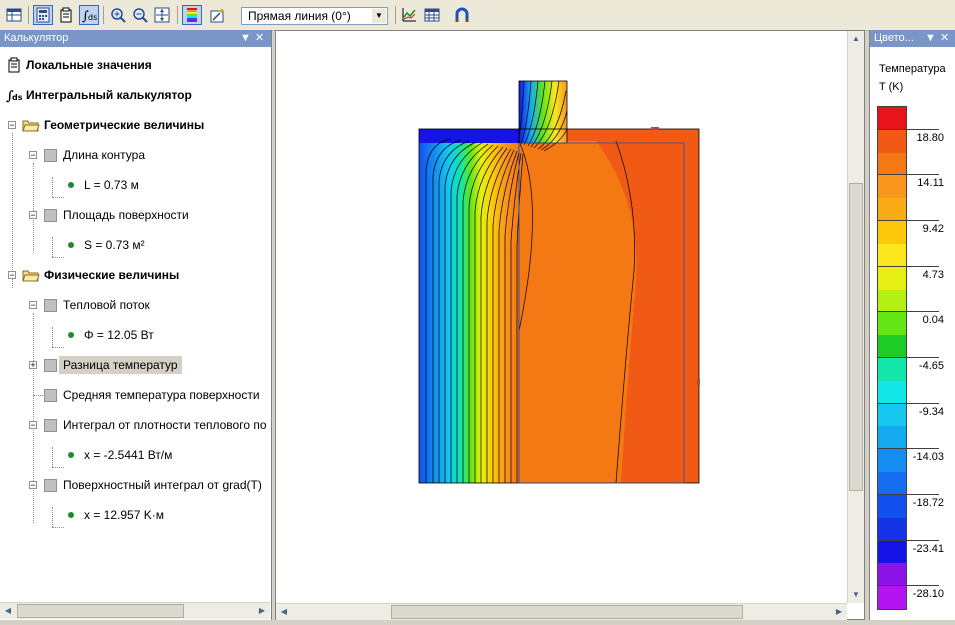 The width and height of the screenshot is (955, 625). What do you see at coordinates (94, 155) in the screenshot?
I see `tree-item-contour-length: Длина контура` at bounding box center [94, 155].